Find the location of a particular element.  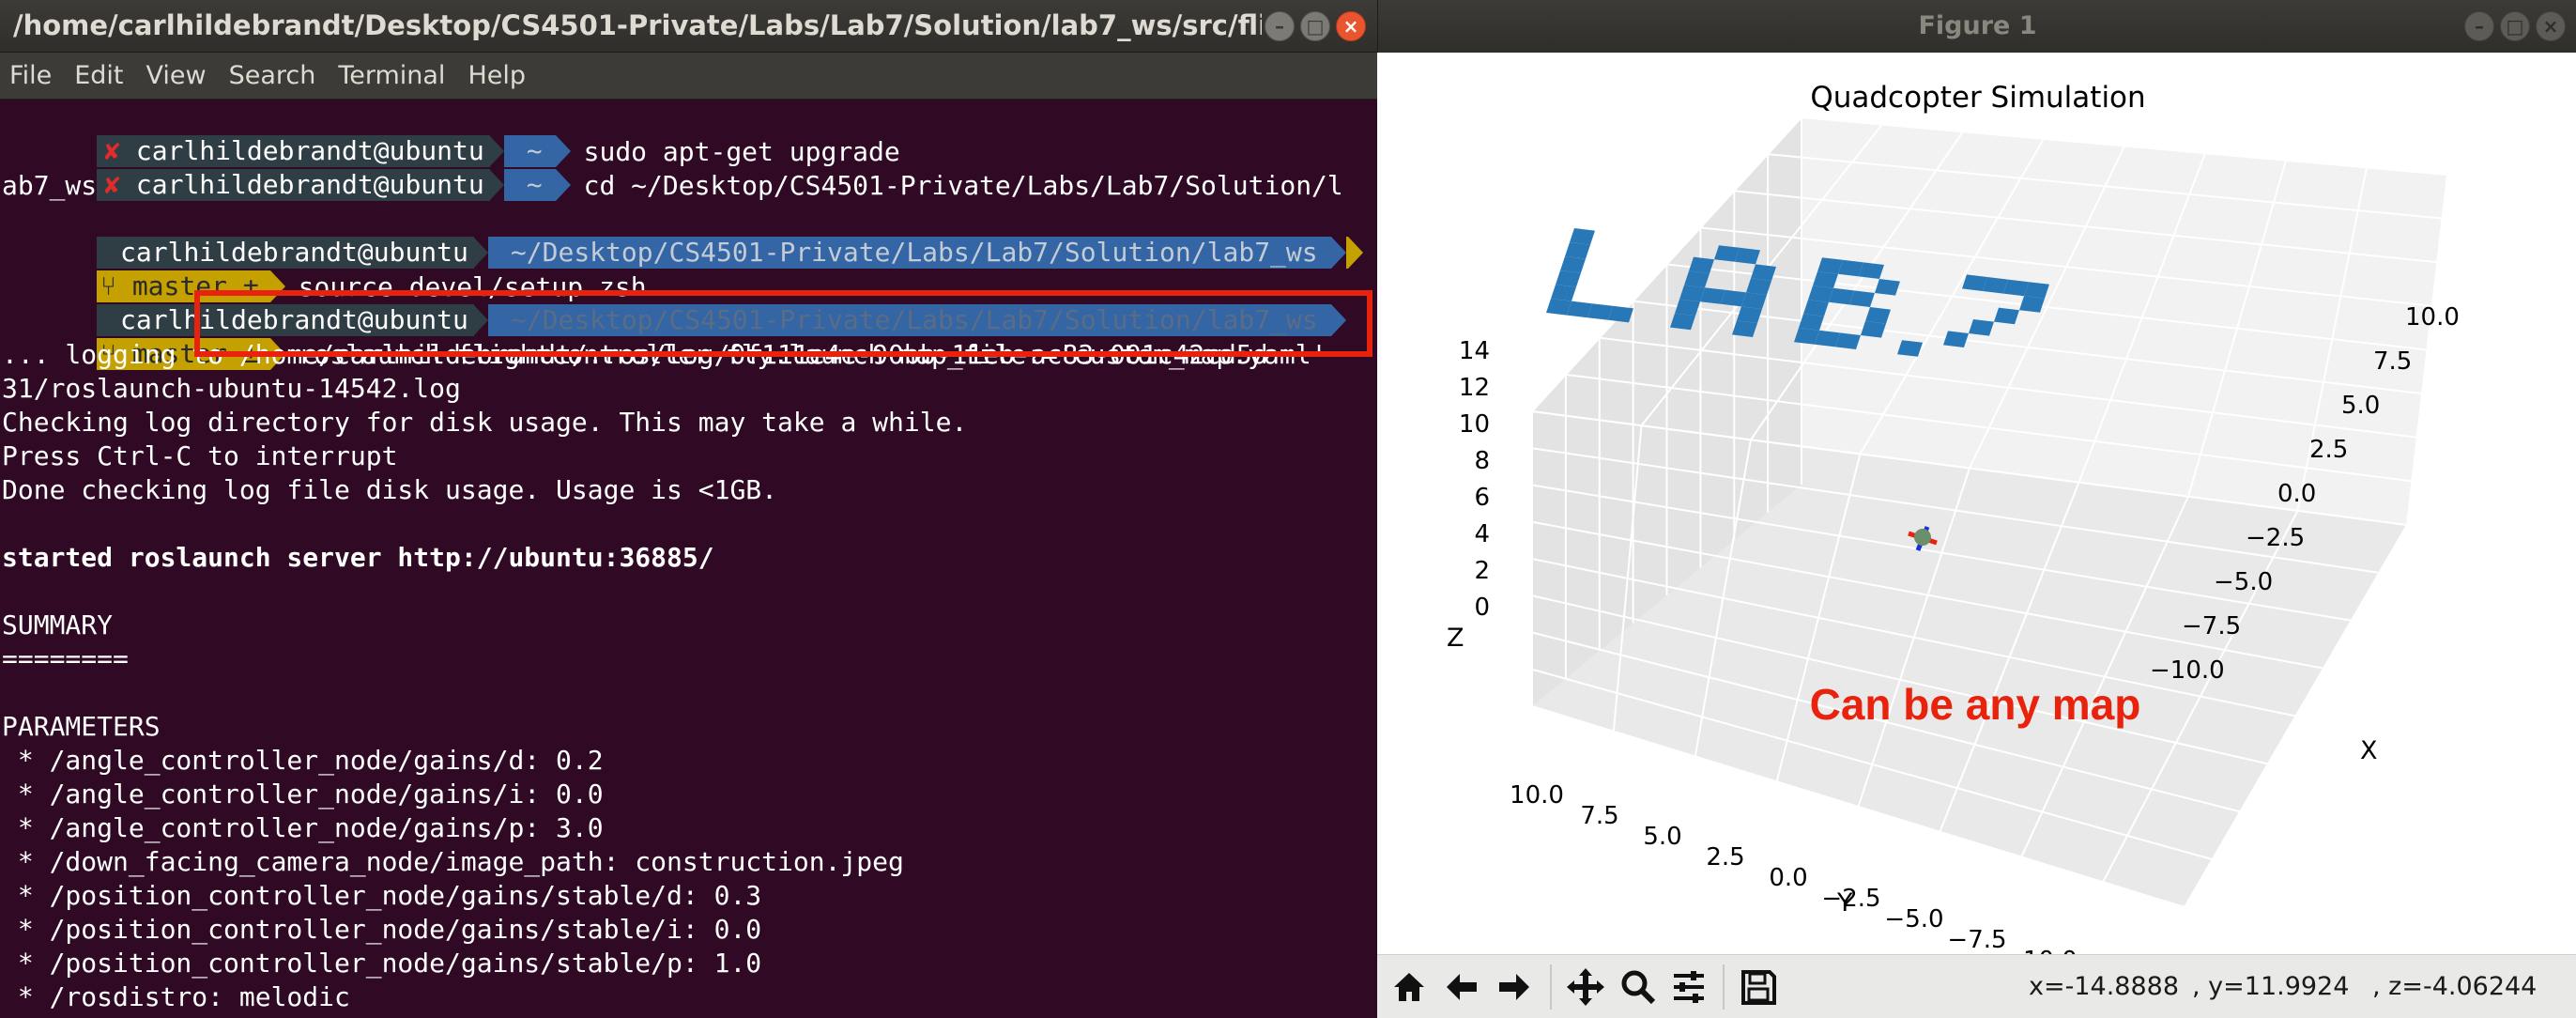

x-tick-label: 0.0 is located at coordinates (2297, 494).